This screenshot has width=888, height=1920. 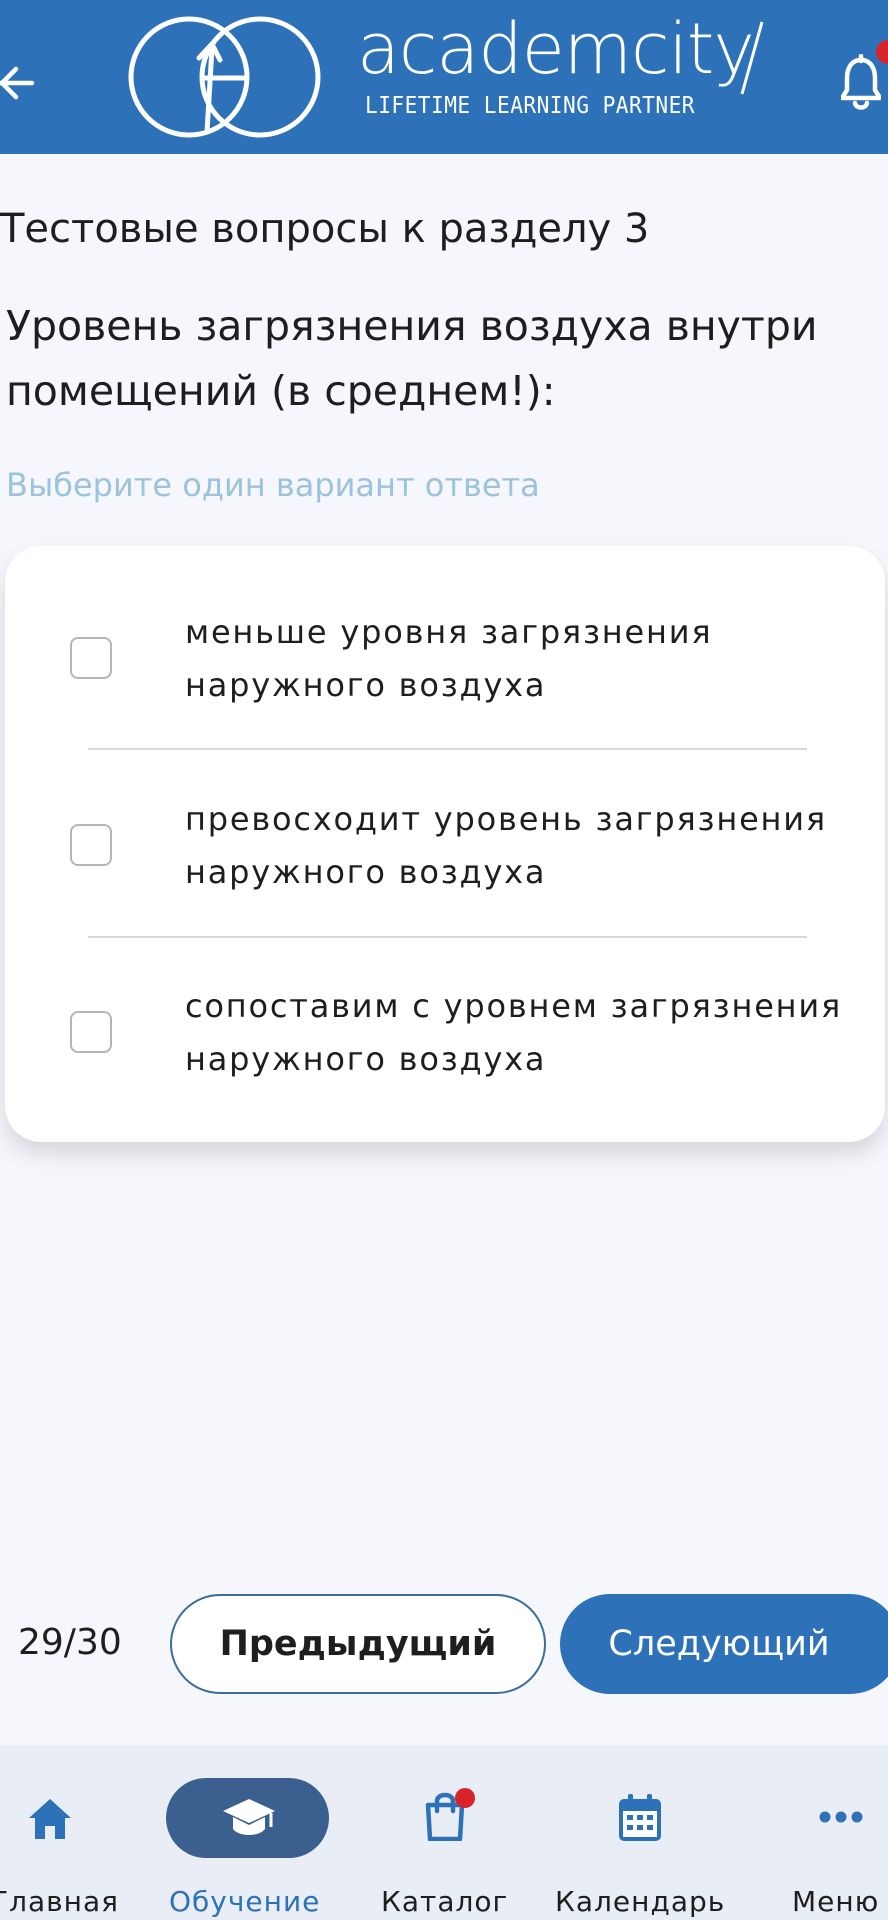 I want to click on home-icon, so click(x=50, y=1819).